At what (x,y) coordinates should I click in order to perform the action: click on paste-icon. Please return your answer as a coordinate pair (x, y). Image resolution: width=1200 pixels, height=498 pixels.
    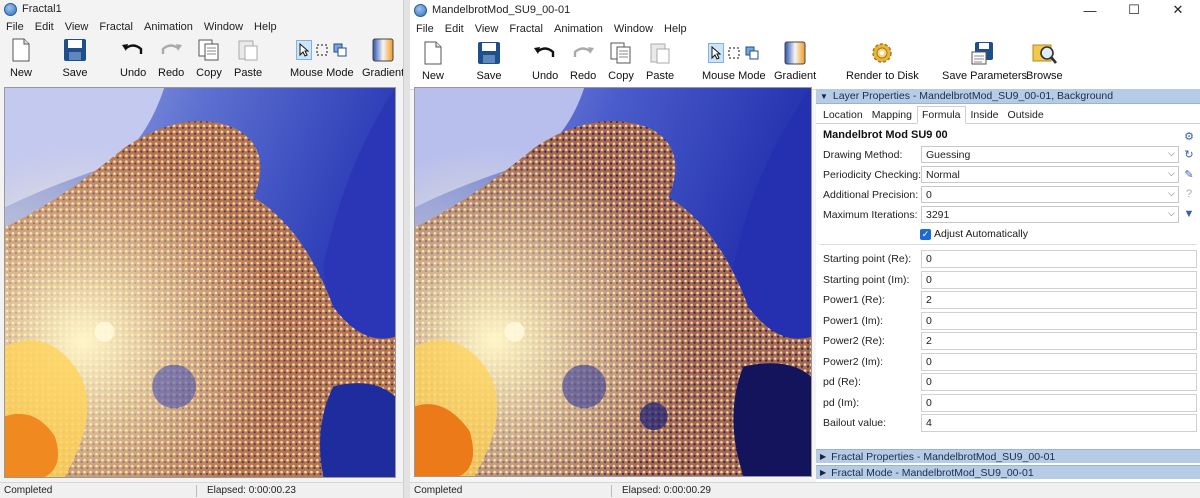
    Looking at the image, I should click on (660, 53).